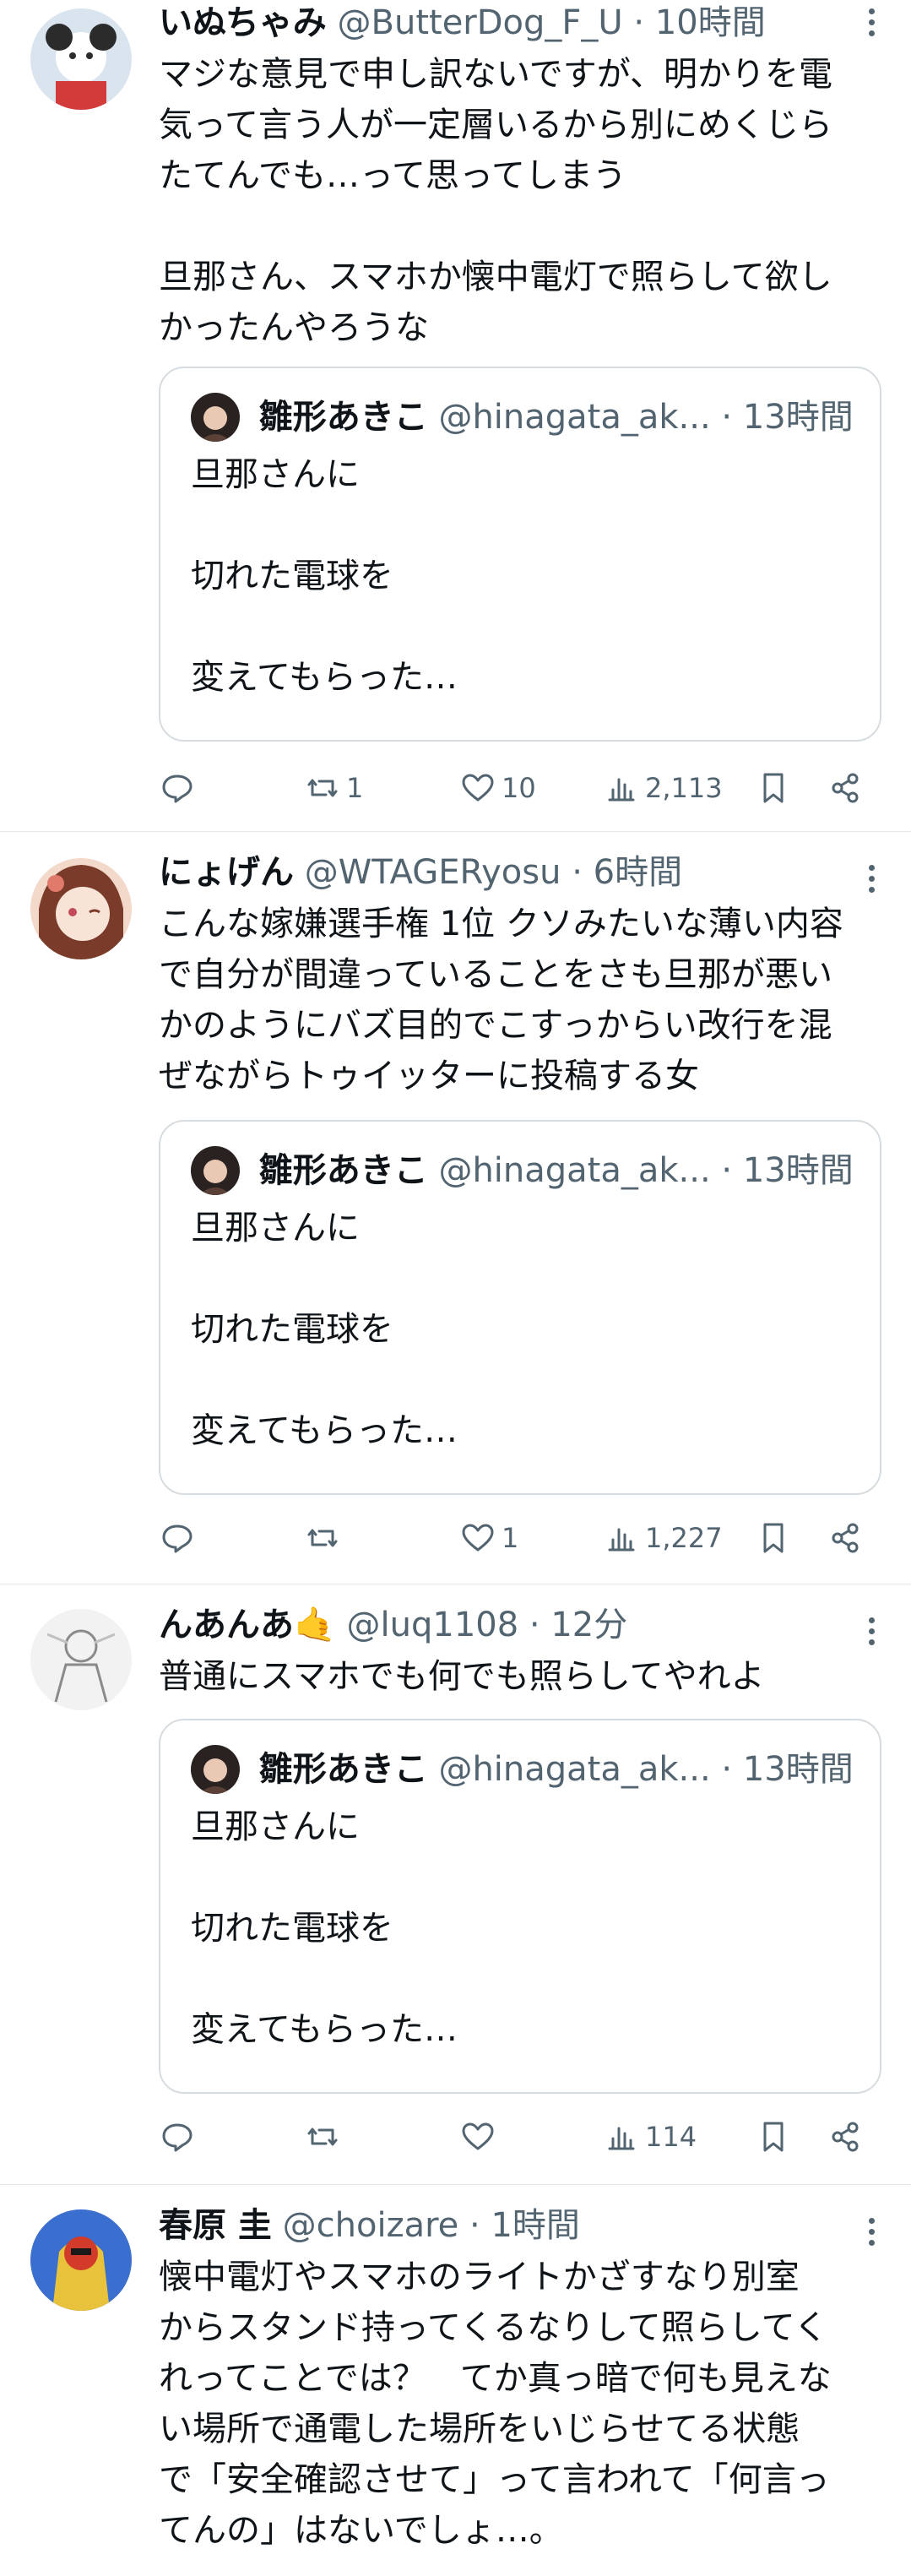 The height and width of the screenshot is (2576, 911). Describe the element at coordinates (243, 22) in the screenshot. I see `author-name: いぬちゃみ` at that location.